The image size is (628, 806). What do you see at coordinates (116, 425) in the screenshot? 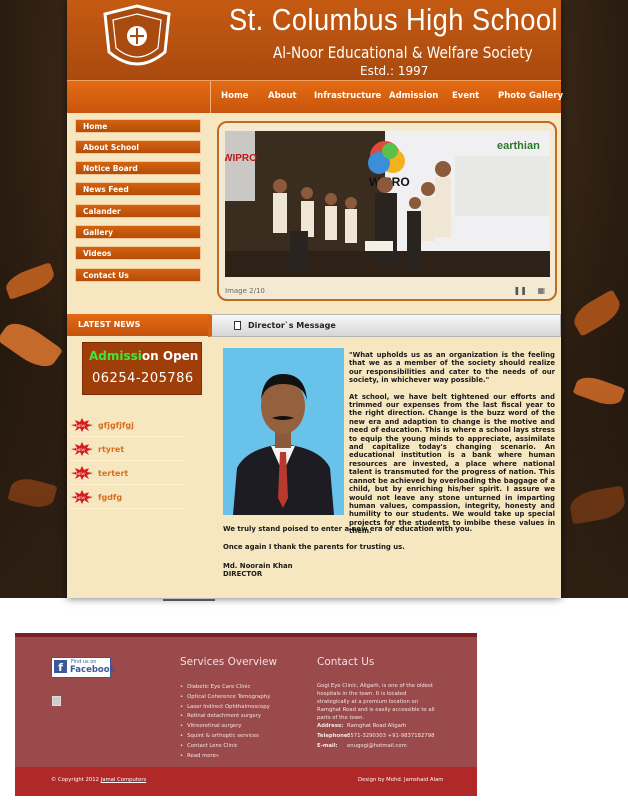
I see `news-item-title: gfjgfjfgj` at bounding box center [116, 425].